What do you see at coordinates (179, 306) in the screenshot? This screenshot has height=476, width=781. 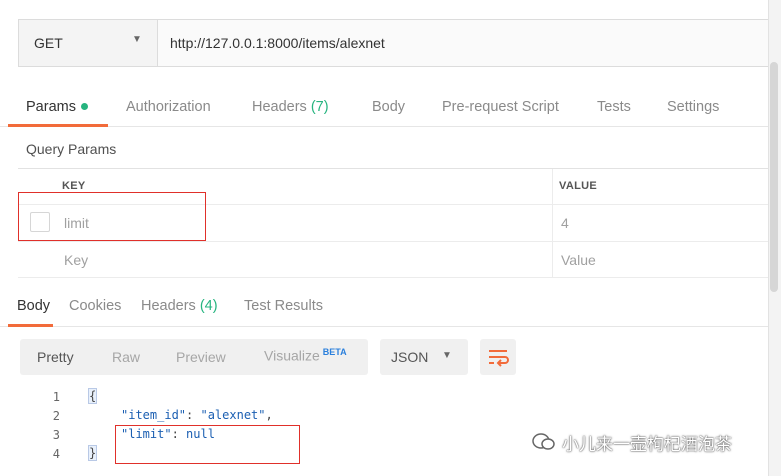 I see `response-tab-headers: Headers (4)` at bounding box center [179, 306].